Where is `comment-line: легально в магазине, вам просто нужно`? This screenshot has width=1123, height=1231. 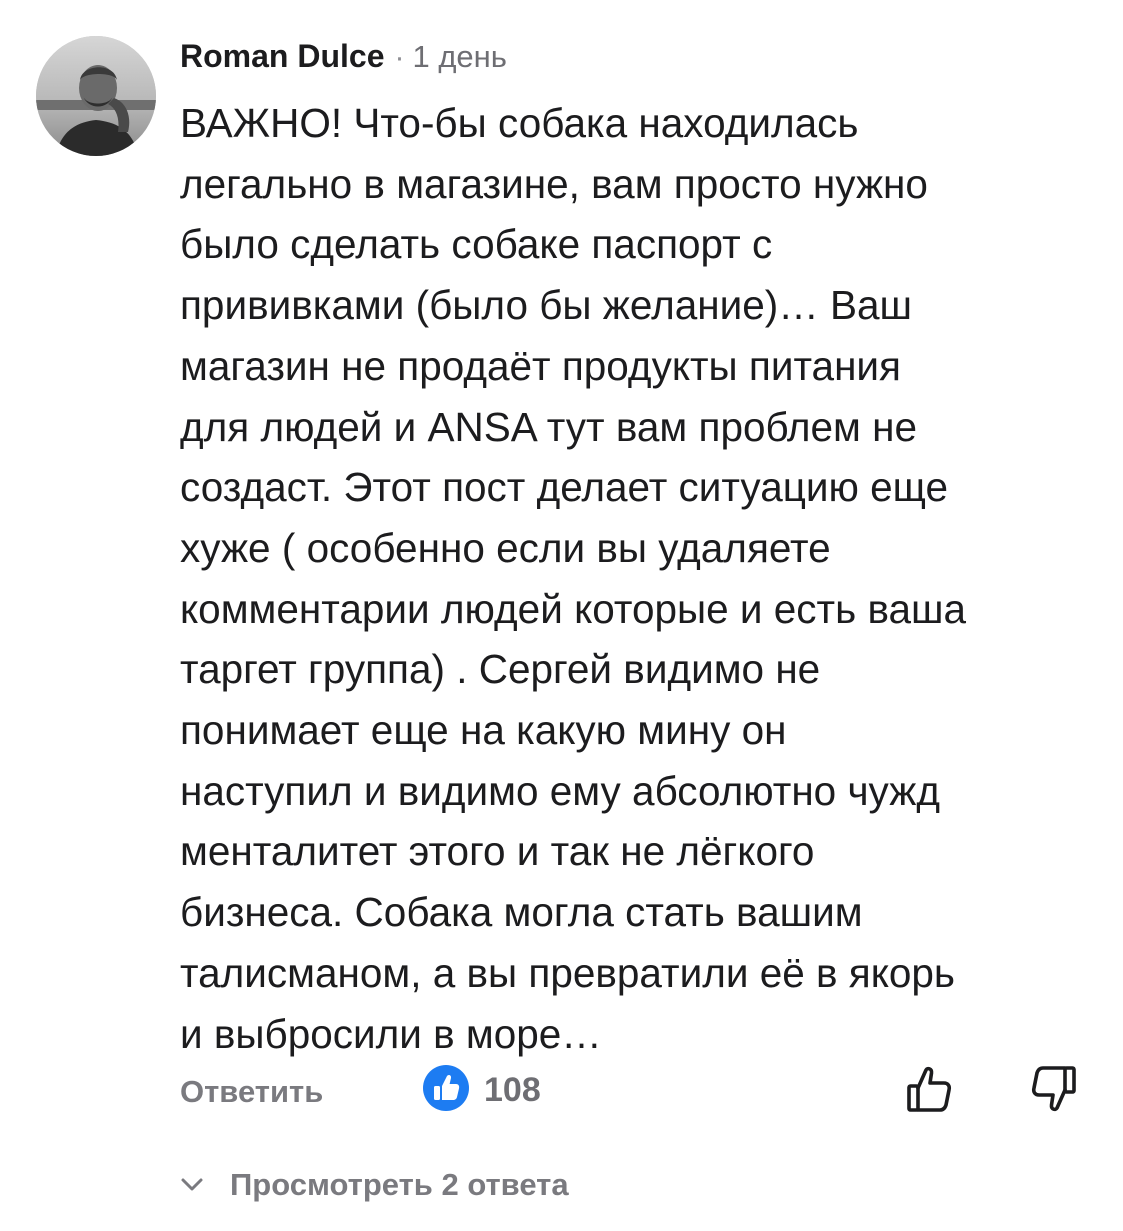
comment-line: легально в магазине, вам просто нужно is located at coordinates (554, 183).